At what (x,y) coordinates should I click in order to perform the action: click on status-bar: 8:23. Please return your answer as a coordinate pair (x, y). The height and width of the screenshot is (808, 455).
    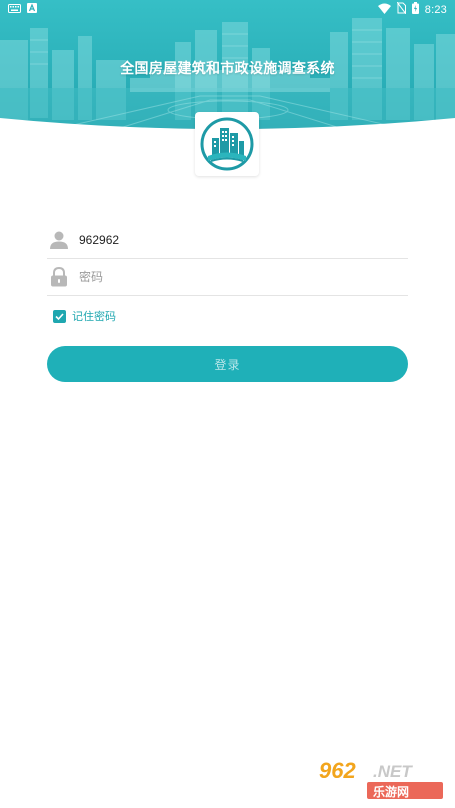
    Looking at the image, I should click on (227, 10).